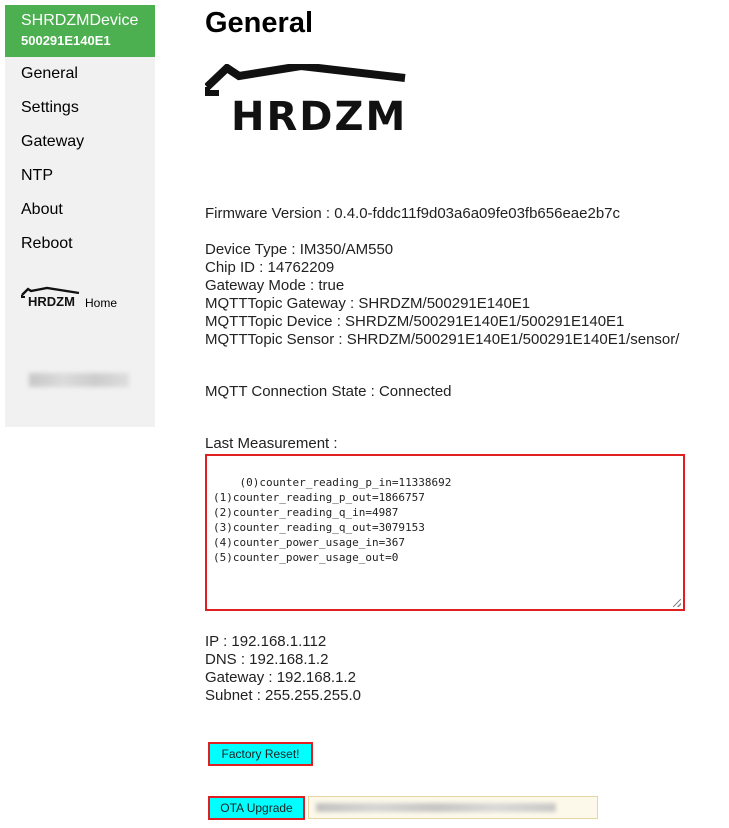 This screenshot has height=828, width=729. I want to click on device-name: SHRDZMDevice, so click(80, 20).